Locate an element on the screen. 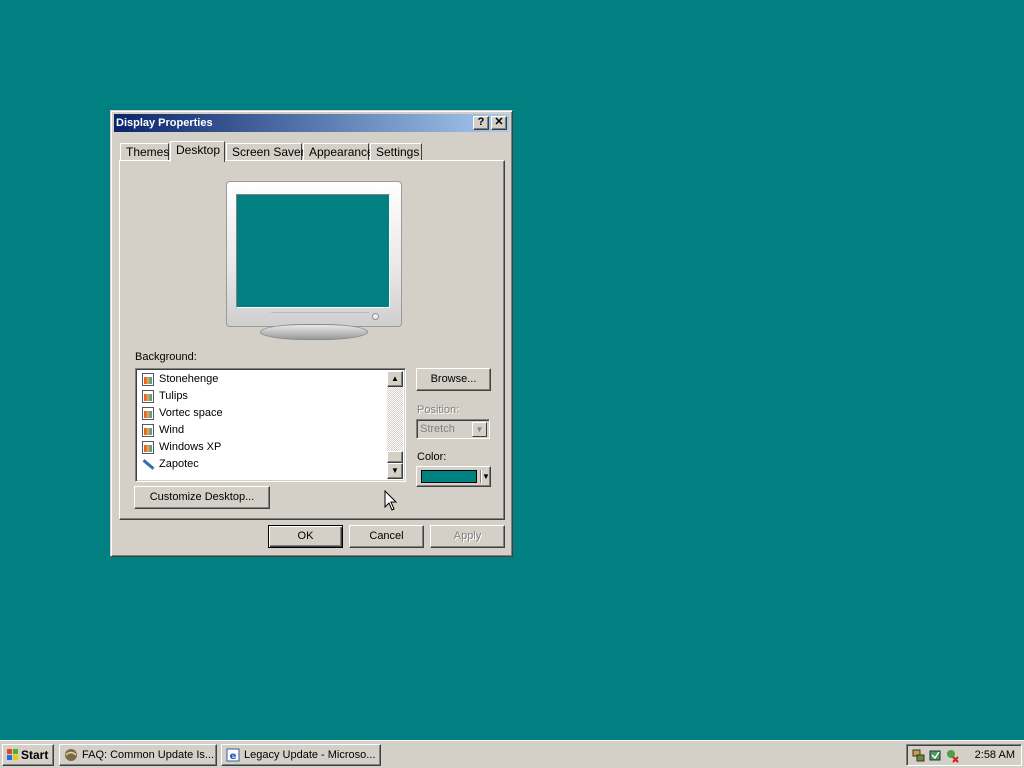  list-item: Wind is located at coordinates (263, 430).